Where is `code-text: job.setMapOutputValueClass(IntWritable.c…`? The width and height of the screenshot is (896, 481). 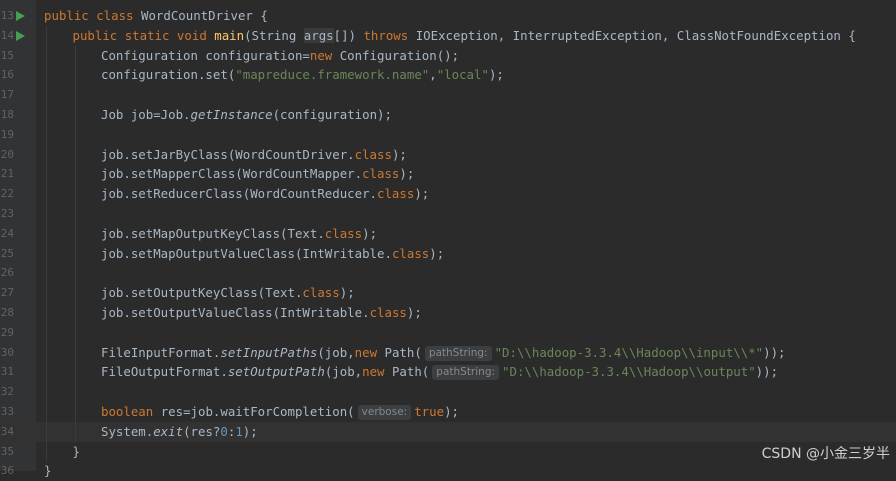
code-text: job.setMapOutputValueClass(IntWritable.c… is located at coordinates (272, 254).